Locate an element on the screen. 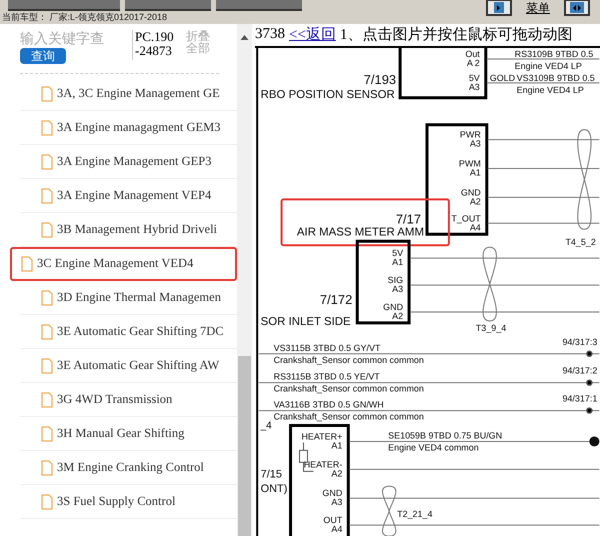  splice-label: 94/317:2 is located at coordinates (580, 371).